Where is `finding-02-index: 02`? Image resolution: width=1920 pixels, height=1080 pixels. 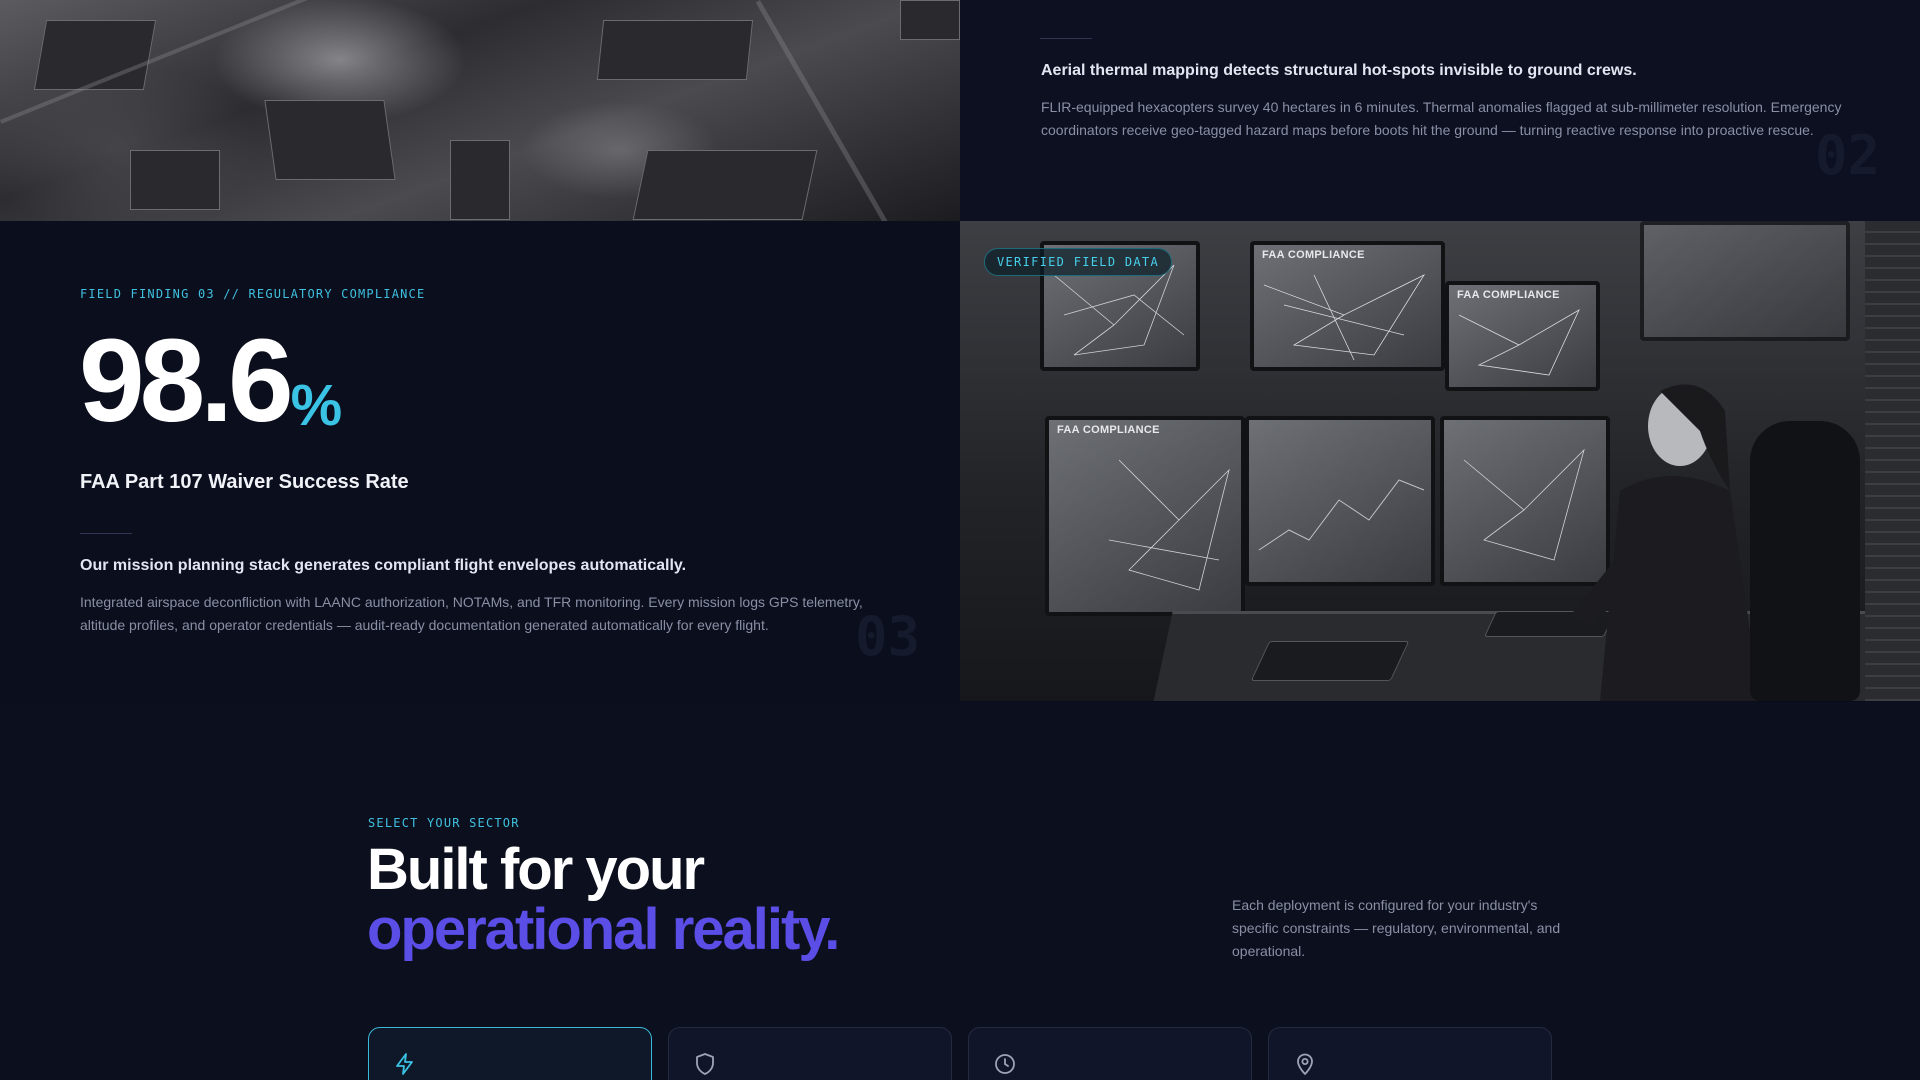 finding-02-index: 02 is located at coordinates (1848, 155).